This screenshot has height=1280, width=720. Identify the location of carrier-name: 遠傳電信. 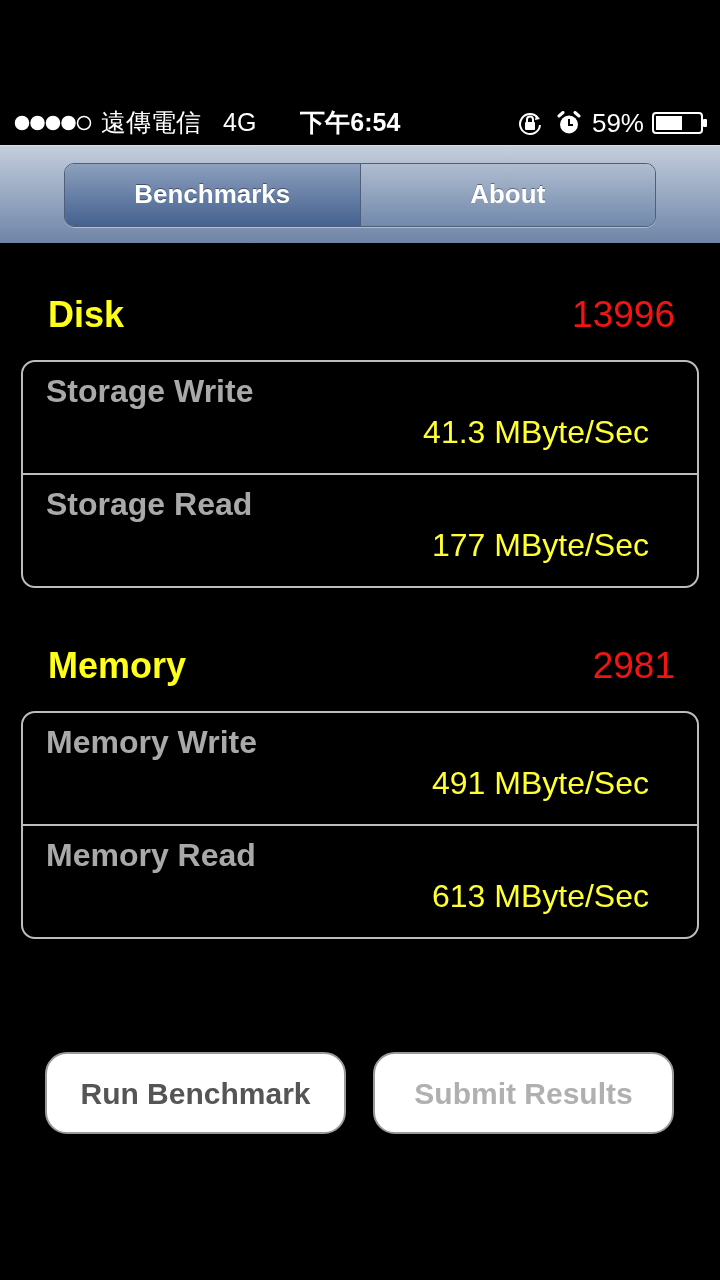
(151, 122).